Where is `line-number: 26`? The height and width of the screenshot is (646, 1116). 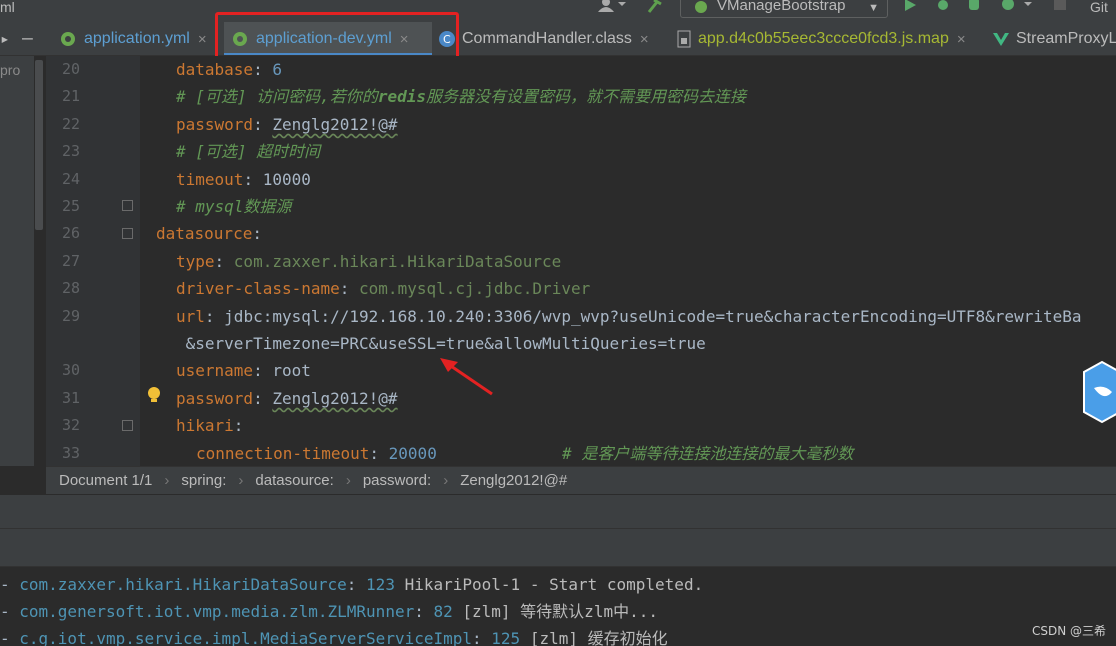
line-number: 26 is located at coordinates (70, 233).